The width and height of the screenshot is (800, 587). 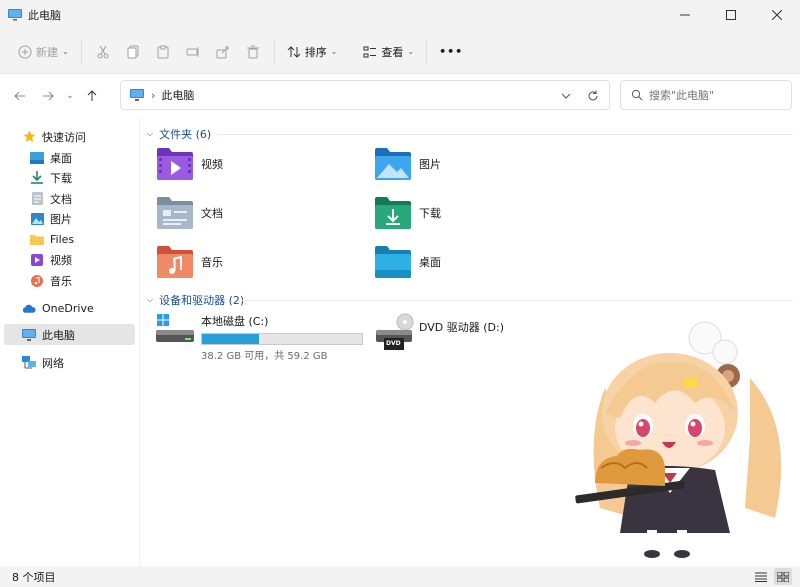 I want to click on sidebar-item-label: 快速访问, so click(x=64, y=137).